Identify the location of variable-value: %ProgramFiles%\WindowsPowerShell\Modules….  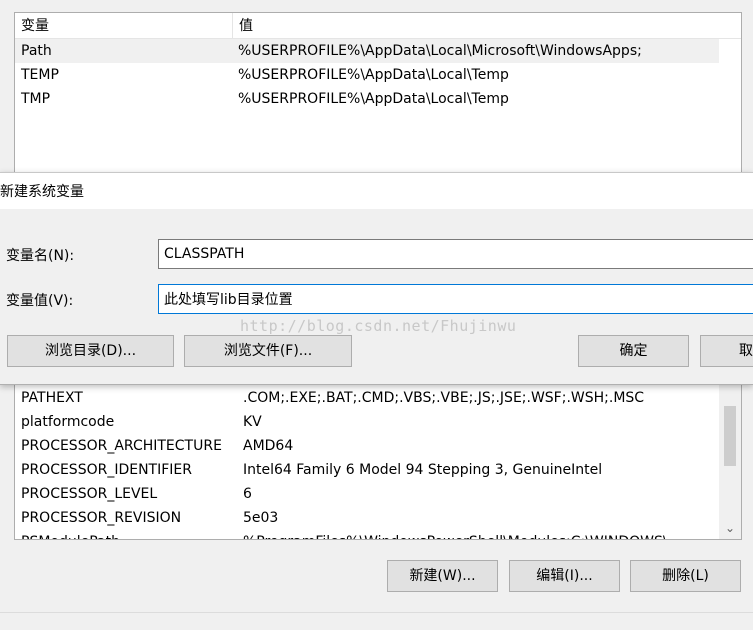
(453, 534).